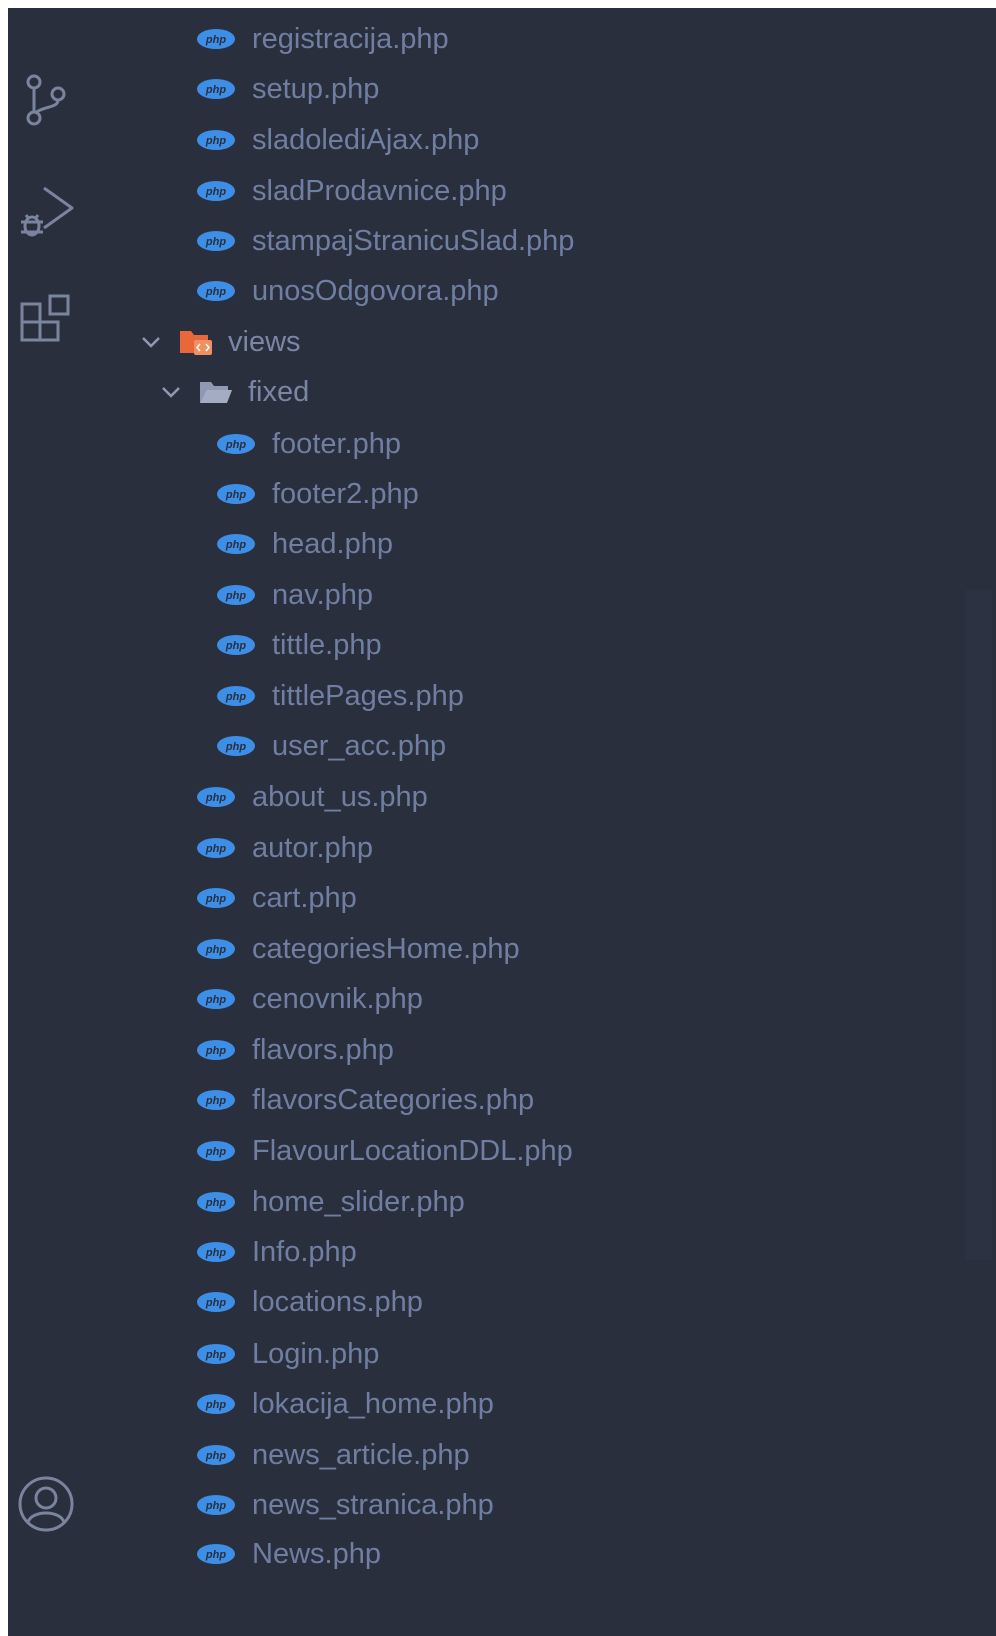  What do you see at coordinates (345, 494) in the screenshot?
I see `file-label: footer2.php` at bounding box center [345, 494].